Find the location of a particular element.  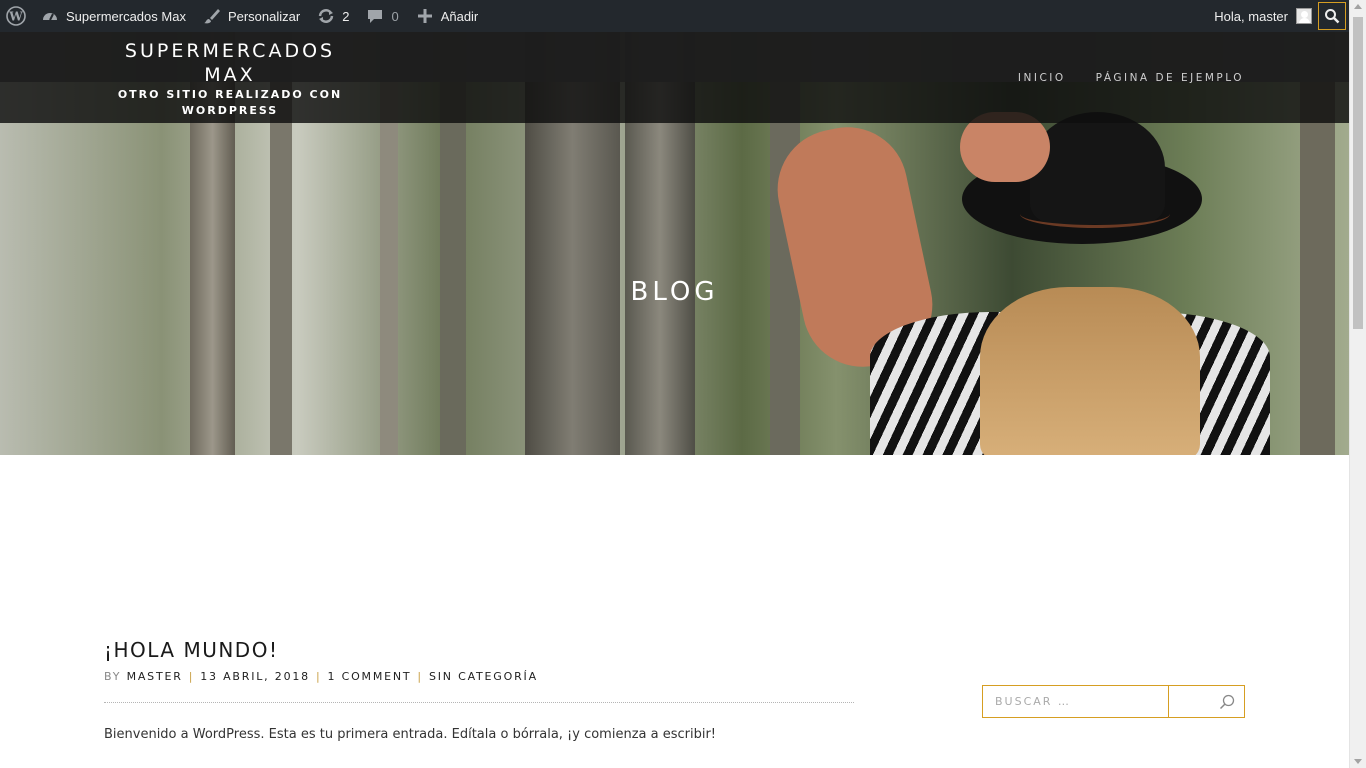

site-name-link: Supermercados Max is located at coordinates (113, 16).